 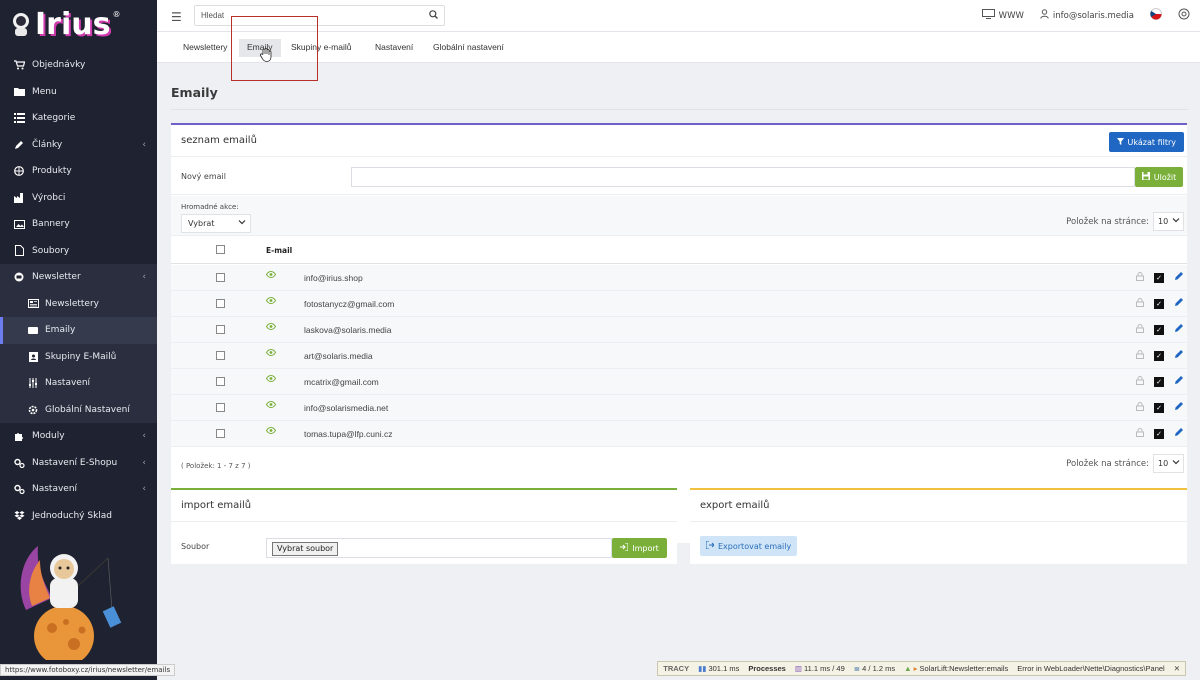 I want to click on sidebar-subitem-newslettery: Newslettery, so click(x=78, y=303).